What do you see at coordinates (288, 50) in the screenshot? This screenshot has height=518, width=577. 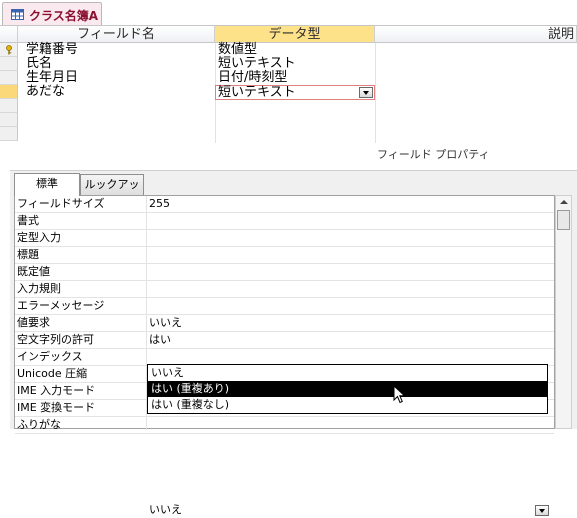 I see `table-row: 学籍番号 数値型` at bounding box center [288, 50].